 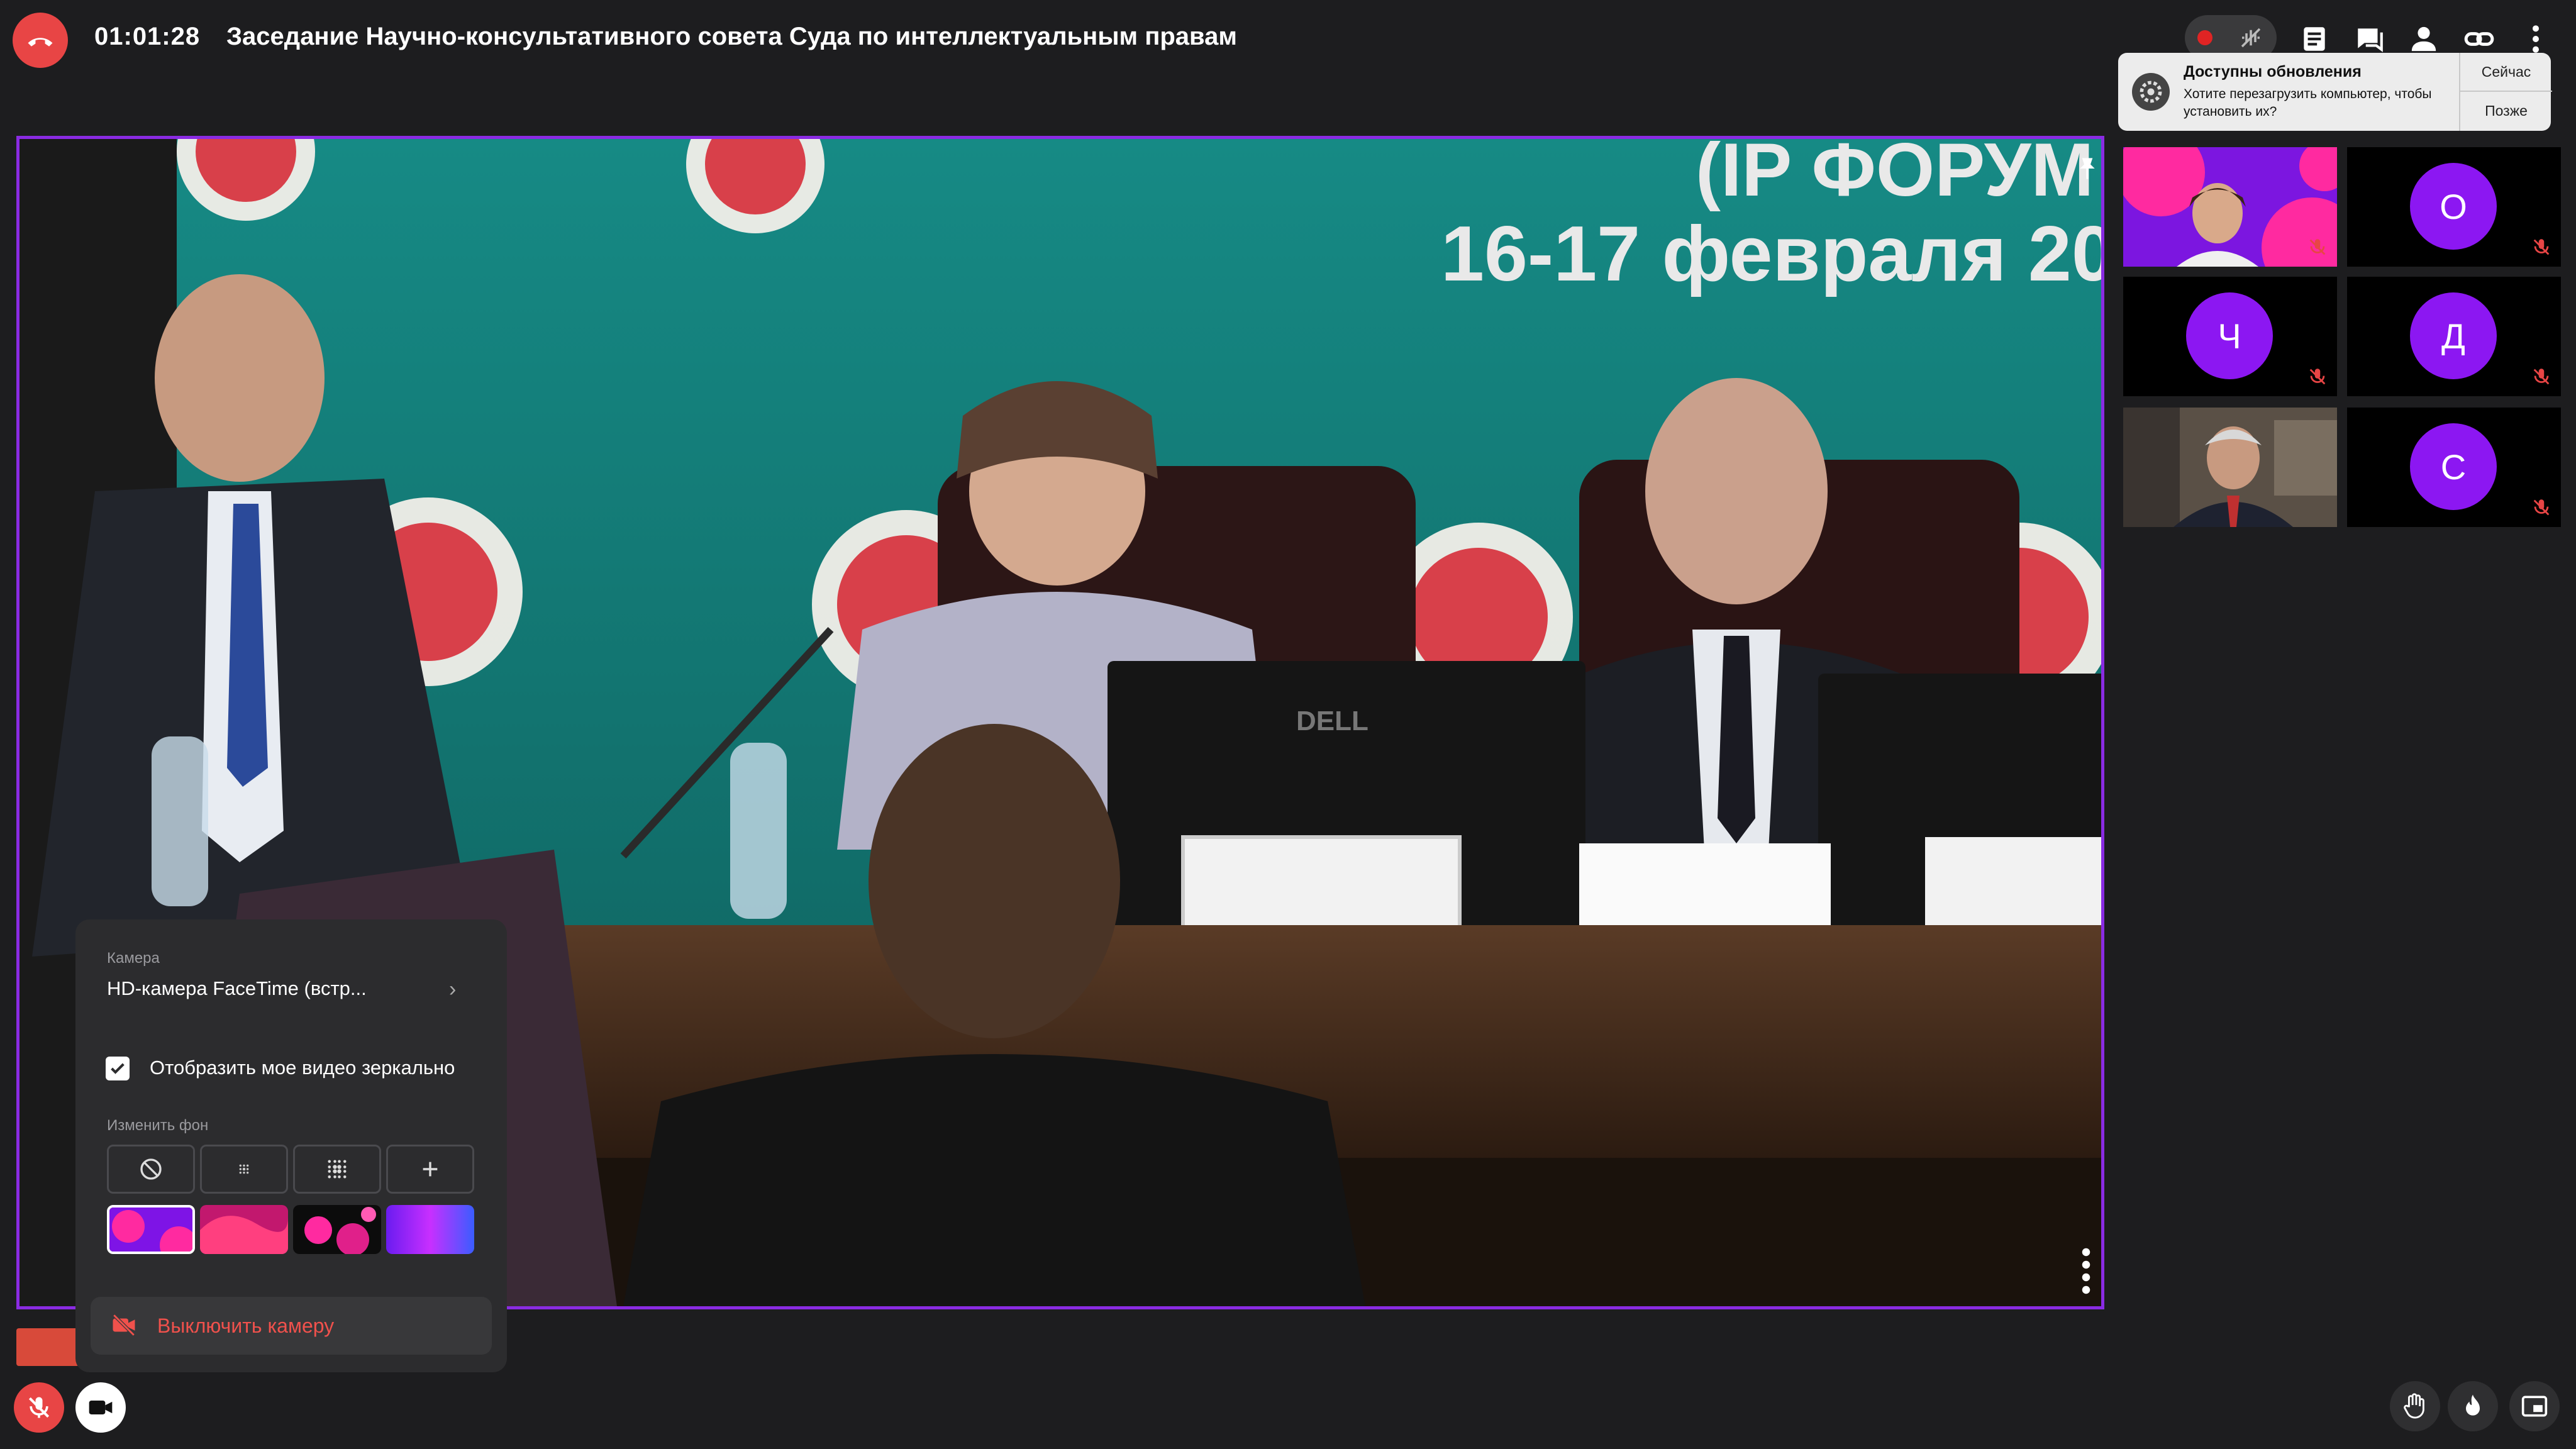 I want to click on reactions-button, so click(x=2473, y=1406).